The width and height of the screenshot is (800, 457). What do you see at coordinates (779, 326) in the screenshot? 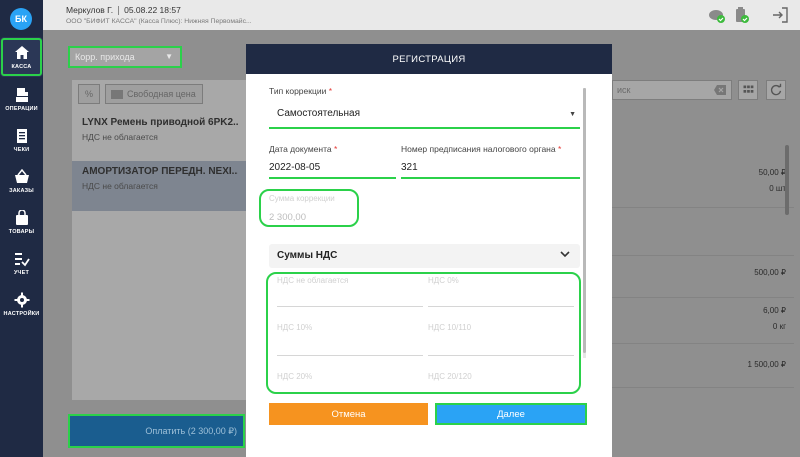
I see `product-qty: 0 кг` at bounding box center [779, 326].